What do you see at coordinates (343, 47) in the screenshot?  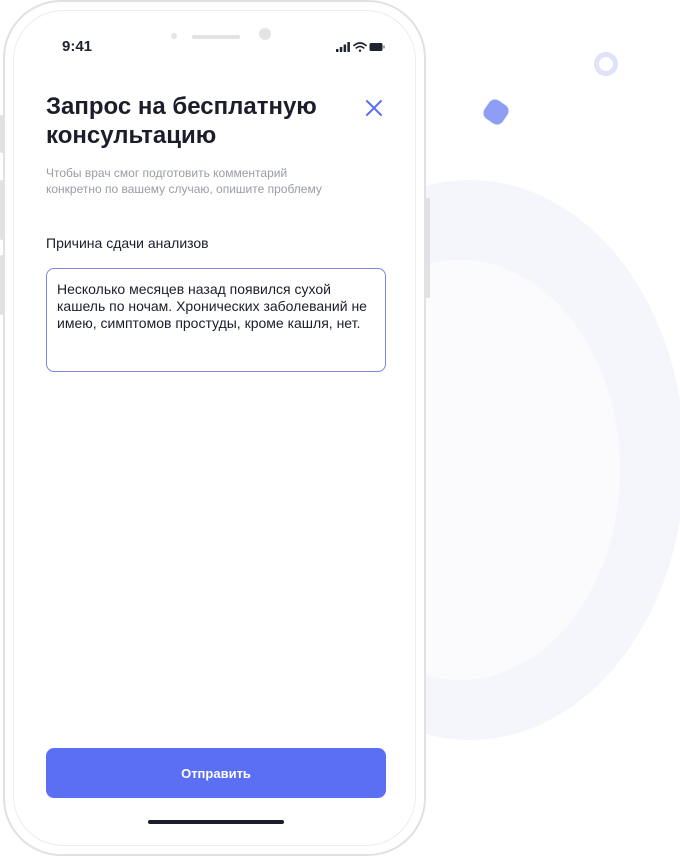 I see `signal-icon` at bounding box center [343, 47].